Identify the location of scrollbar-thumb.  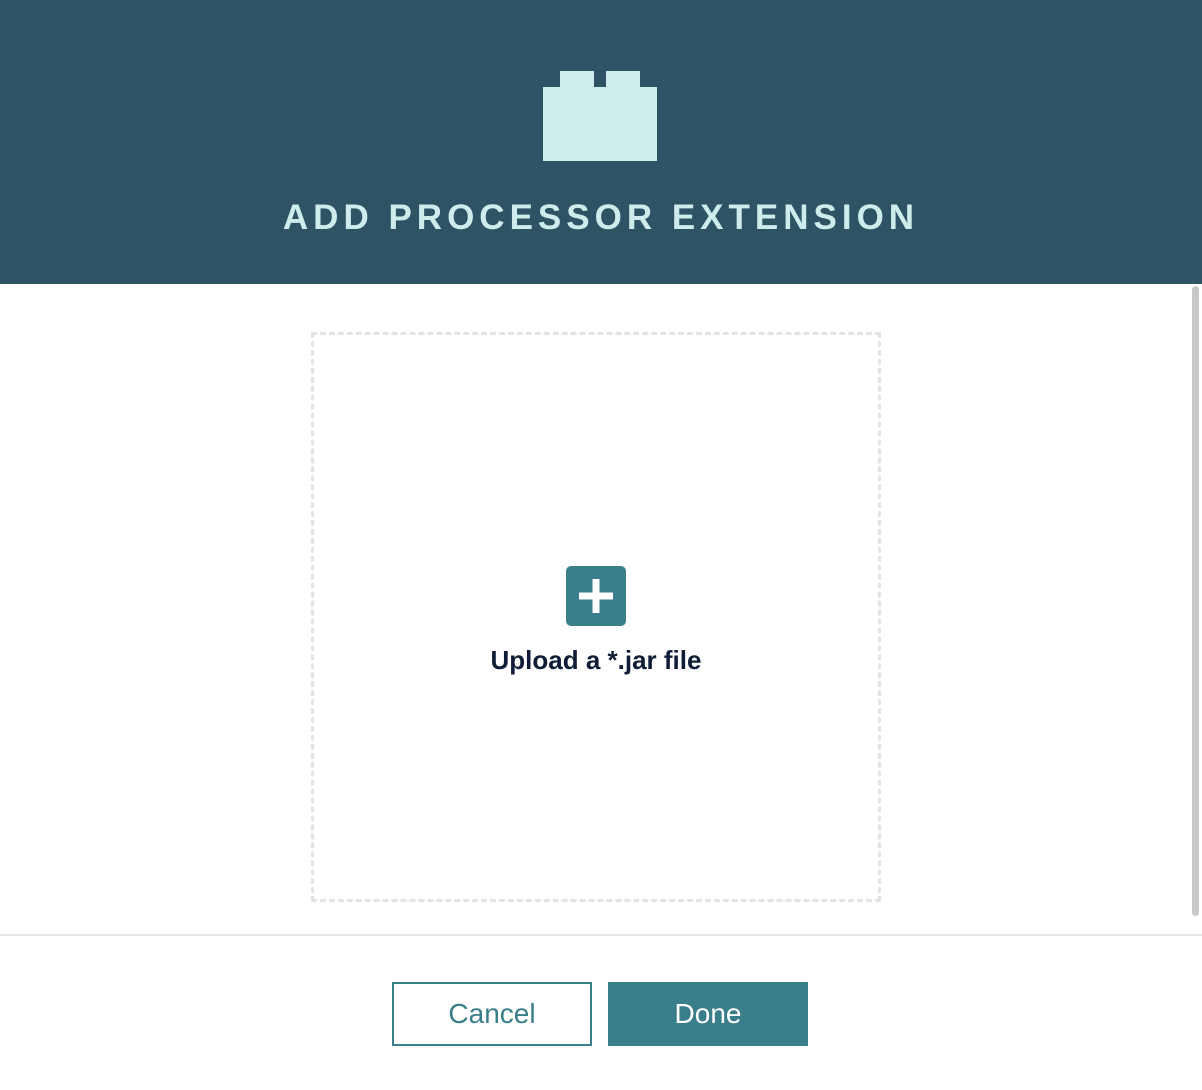
(1195, 601).